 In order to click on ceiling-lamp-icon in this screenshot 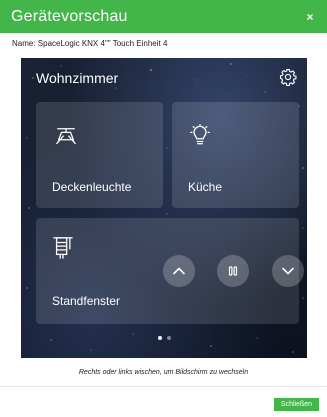, I will do `click(66, 136)`.